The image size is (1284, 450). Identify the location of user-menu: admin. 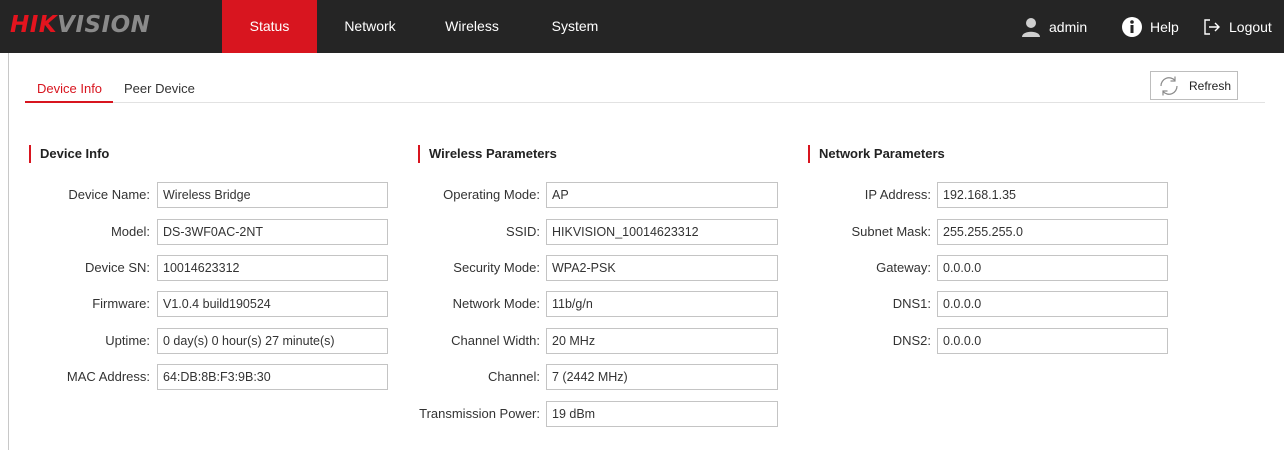
(1054, 26).